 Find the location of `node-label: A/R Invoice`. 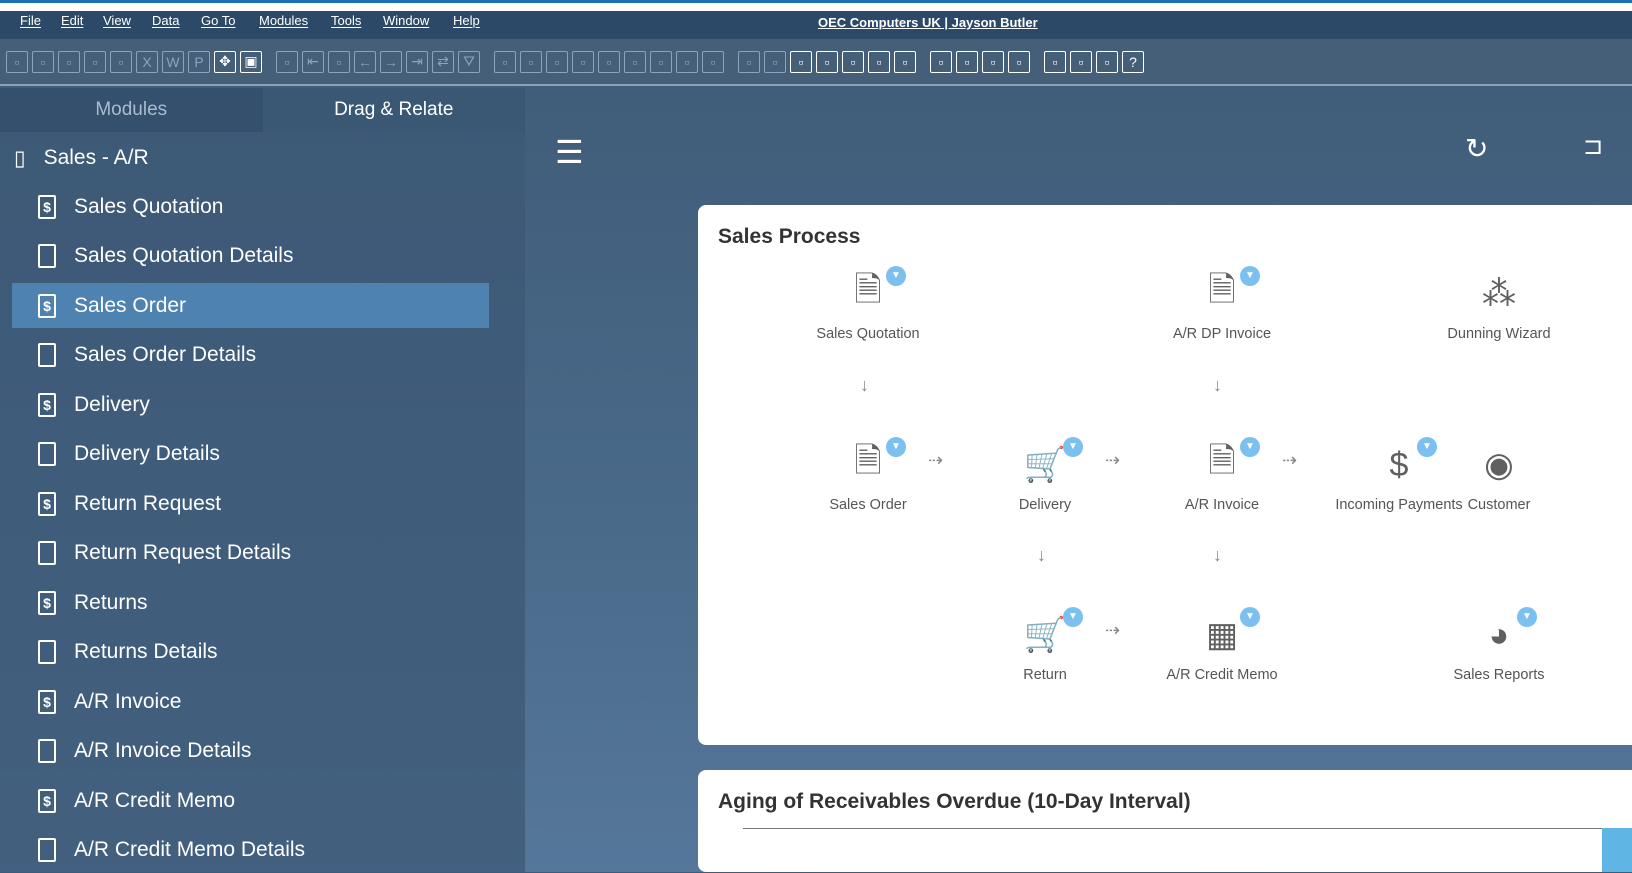

node-label: A/R Invoice is located at coordinates (1222, 505).